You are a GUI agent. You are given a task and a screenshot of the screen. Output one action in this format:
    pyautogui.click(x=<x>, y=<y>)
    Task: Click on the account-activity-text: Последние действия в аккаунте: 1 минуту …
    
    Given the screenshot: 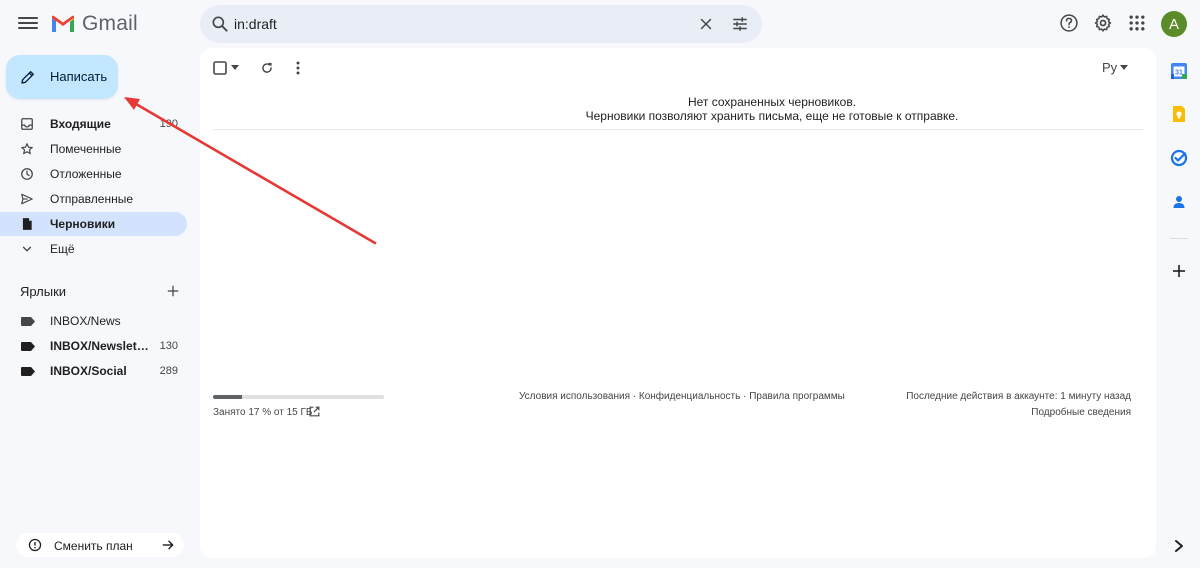 What is the action you would take?
    pyautogui.click(x=1018, y=396)
    